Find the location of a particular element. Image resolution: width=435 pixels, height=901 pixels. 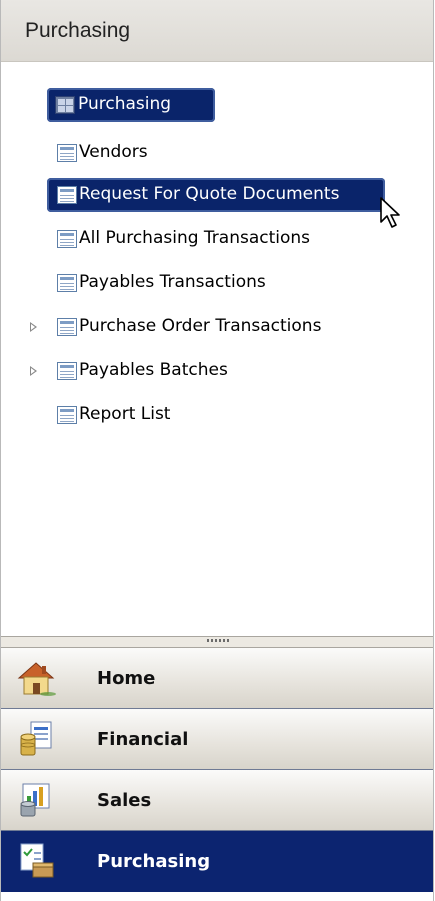

pane-title: Purchasing is located at coordinates (78, 30).